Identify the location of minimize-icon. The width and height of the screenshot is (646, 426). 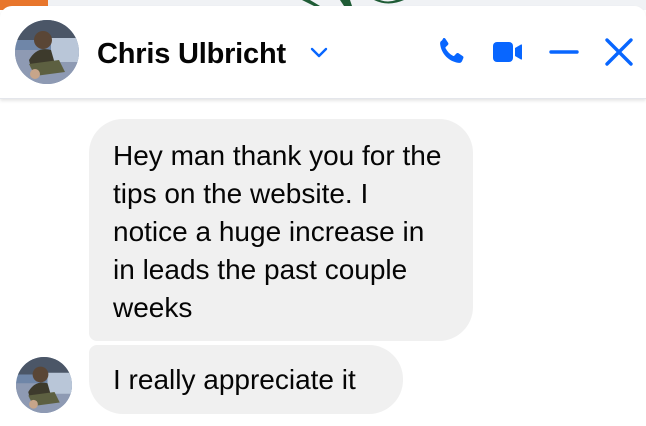
(564, 52).